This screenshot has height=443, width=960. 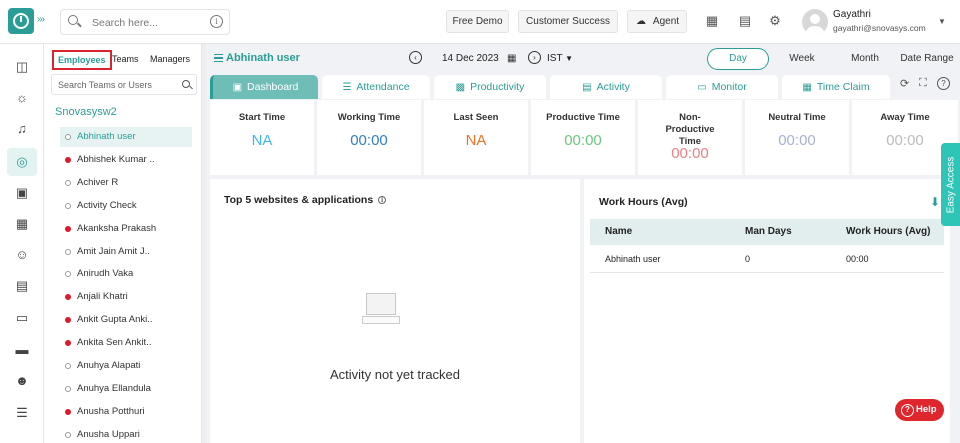 What do you see at coordinates (802, 59) in the screenshot?
I see `period-week: Week` at bounding box center [802, 59].